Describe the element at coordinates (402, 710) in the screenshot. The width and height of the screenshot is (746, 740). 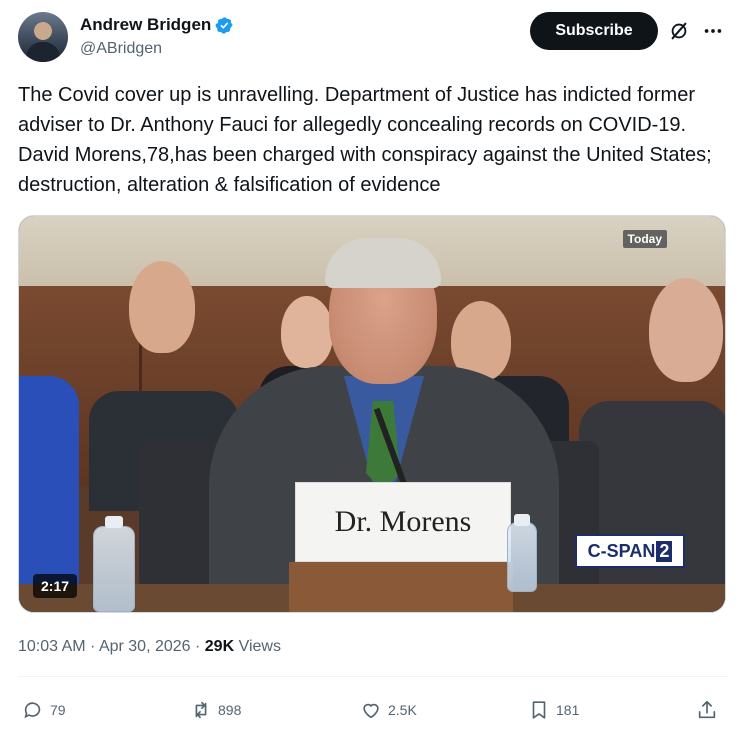
I see `like-count: 2.5K` at that location.